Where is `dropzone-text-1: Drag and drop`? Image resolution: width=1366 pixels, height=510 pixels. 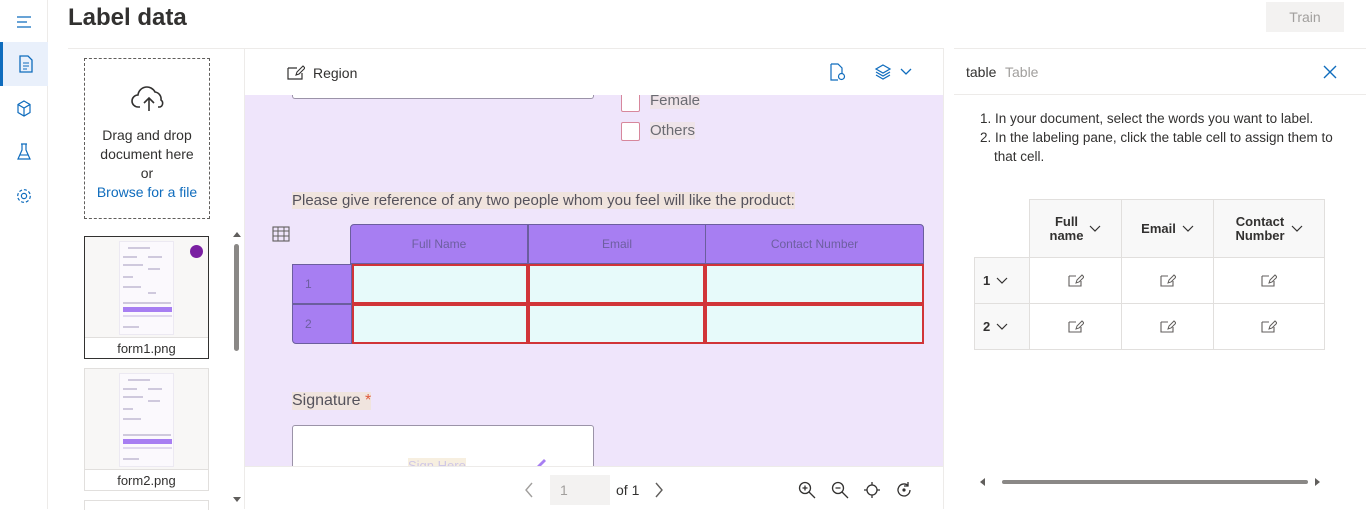 dropzone-text-1: Drag and drop is located at coordinates (147, 135).